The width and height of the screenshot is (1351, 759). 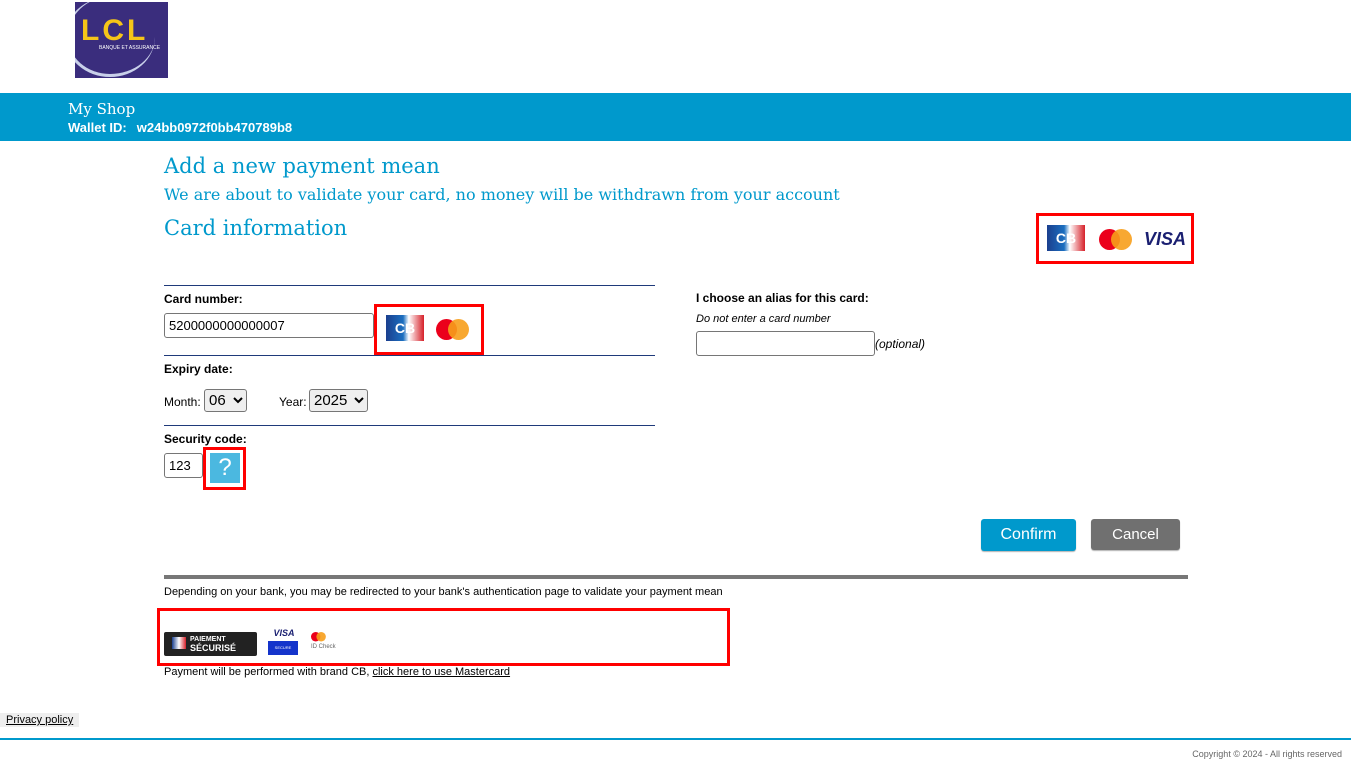 What do you see at coordinates (283, 648) in the screenshot?
I see `visa-secure-badge: SECURE` at bounding box center [283, 648].